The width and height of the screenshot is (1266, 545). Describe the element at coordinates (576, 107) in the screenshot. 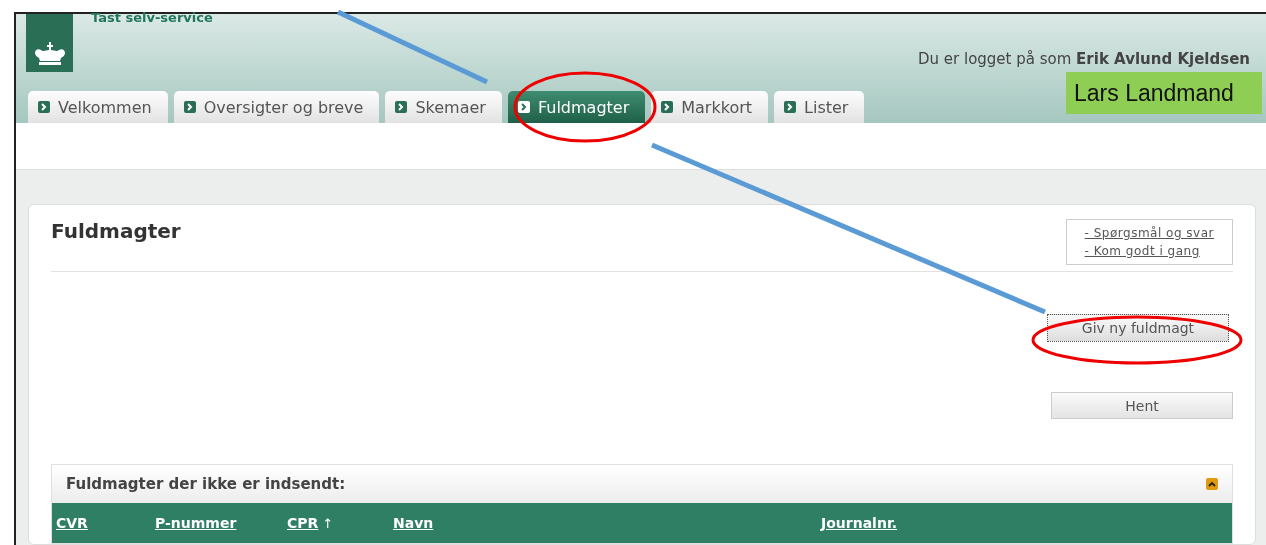

I see `nav-tab: Fuldmagter` at that location.